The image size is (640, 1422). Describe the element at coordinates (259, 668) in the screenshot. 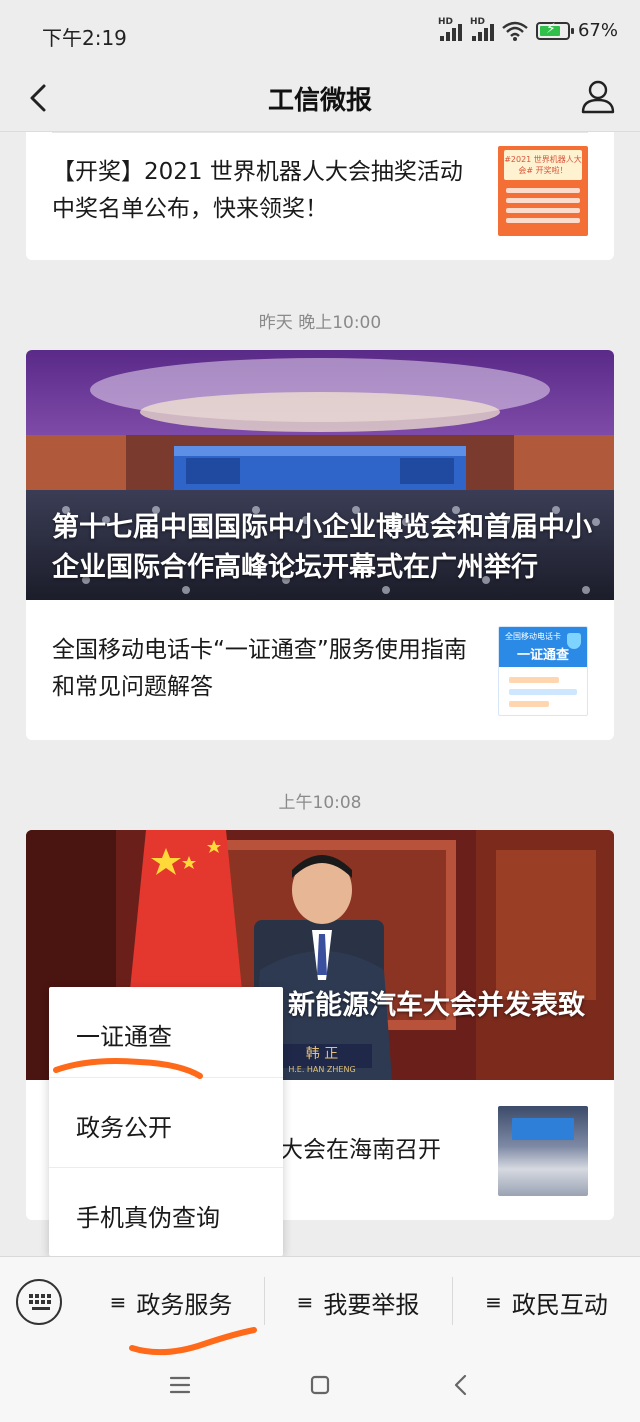

I see `article-title: 全国移动电话卡“一证通查”服务使用指南和常见问题解答` at that location.